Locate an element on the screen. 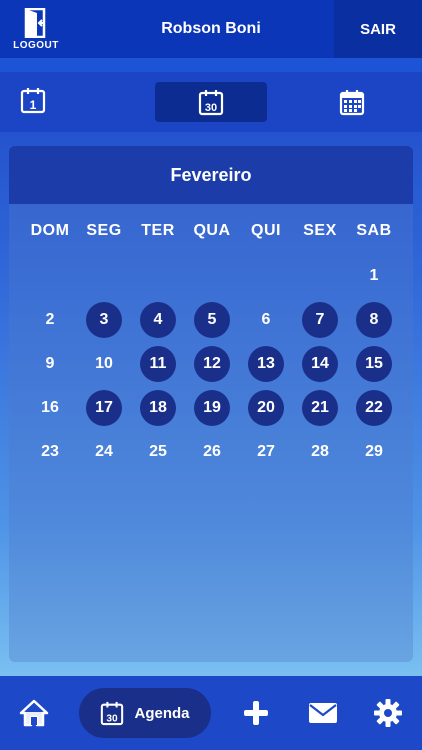  month-title: Fevereiro is located at coordinates (211, 175).